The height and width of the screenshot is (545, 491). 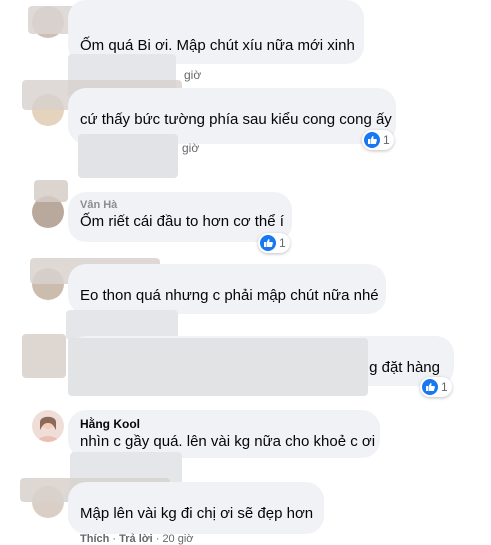 What do you see at coordinates (51, 191) in the screenshot?
I see `blurred-avatar` at bounding box center [51, 191].